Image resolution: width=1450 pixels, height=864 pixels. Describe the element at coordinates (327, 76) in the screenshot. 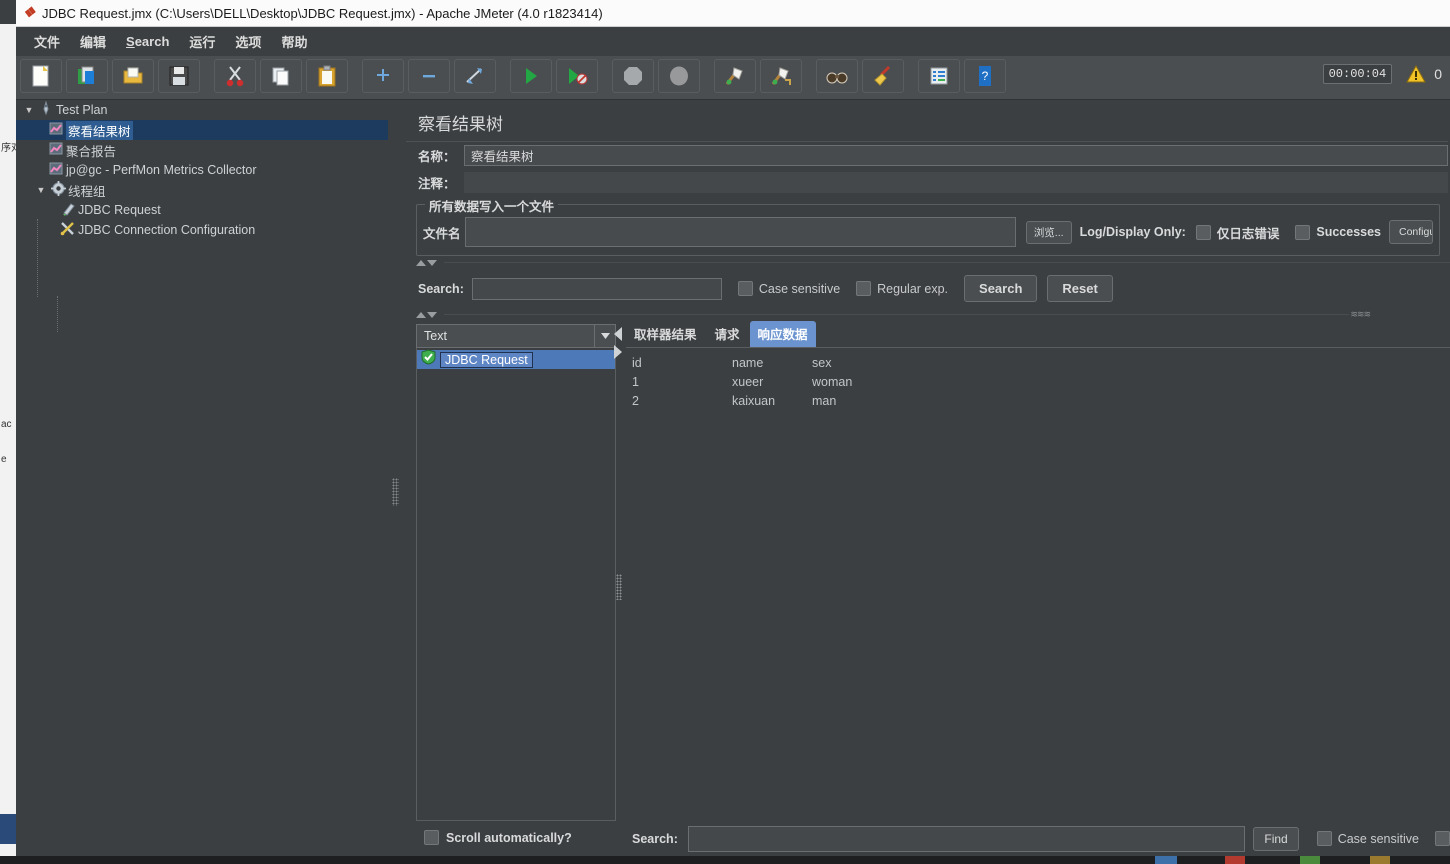

I see `paste-button` at that location.